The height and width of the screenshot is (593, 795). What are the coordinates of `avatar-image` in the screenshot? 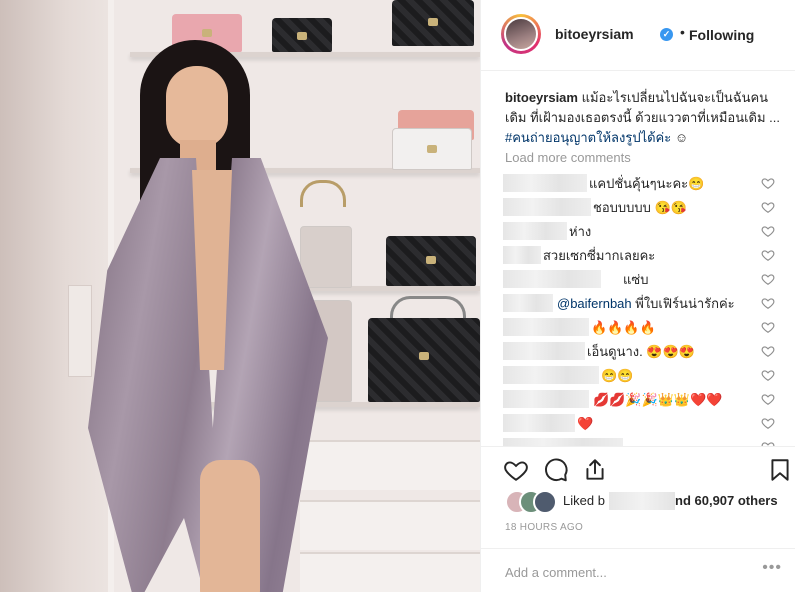 It's located at (521, 34).